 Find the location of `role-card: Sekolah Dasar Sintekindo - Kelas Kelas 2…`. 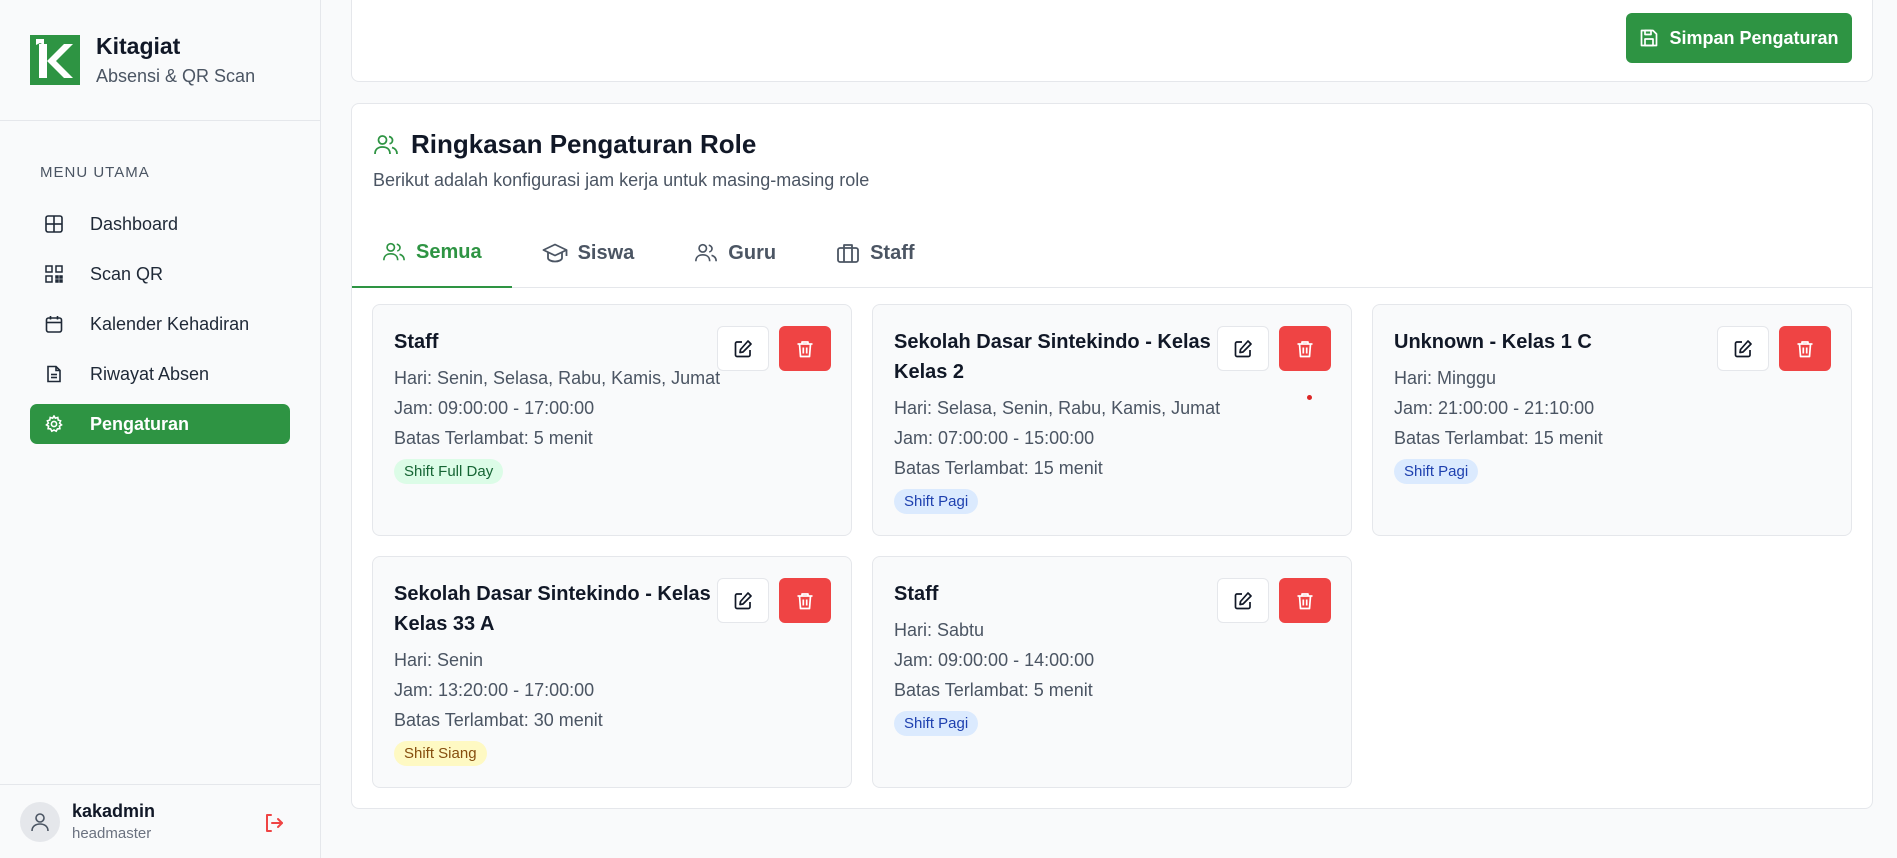

role-card: Sekolah Dasar Sintekindo - Kelas Kelas 2… is located at coordinates (1112, 420).